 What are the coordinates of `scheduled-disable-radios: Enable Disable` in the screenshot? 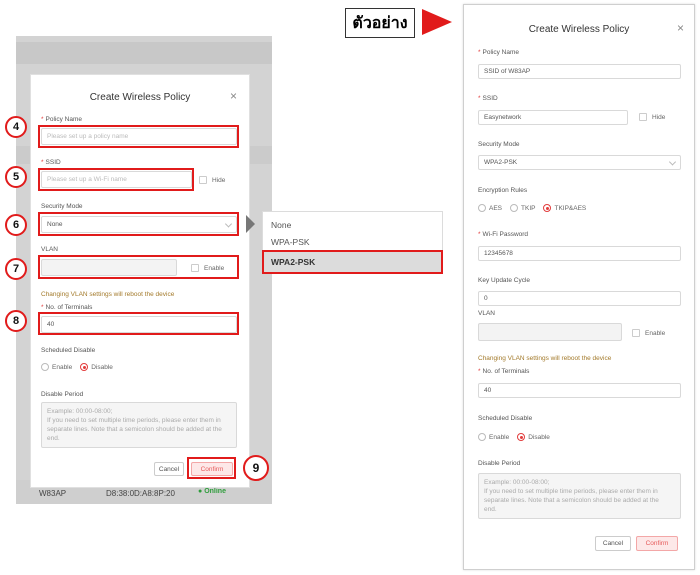 It's located at (81, 367).